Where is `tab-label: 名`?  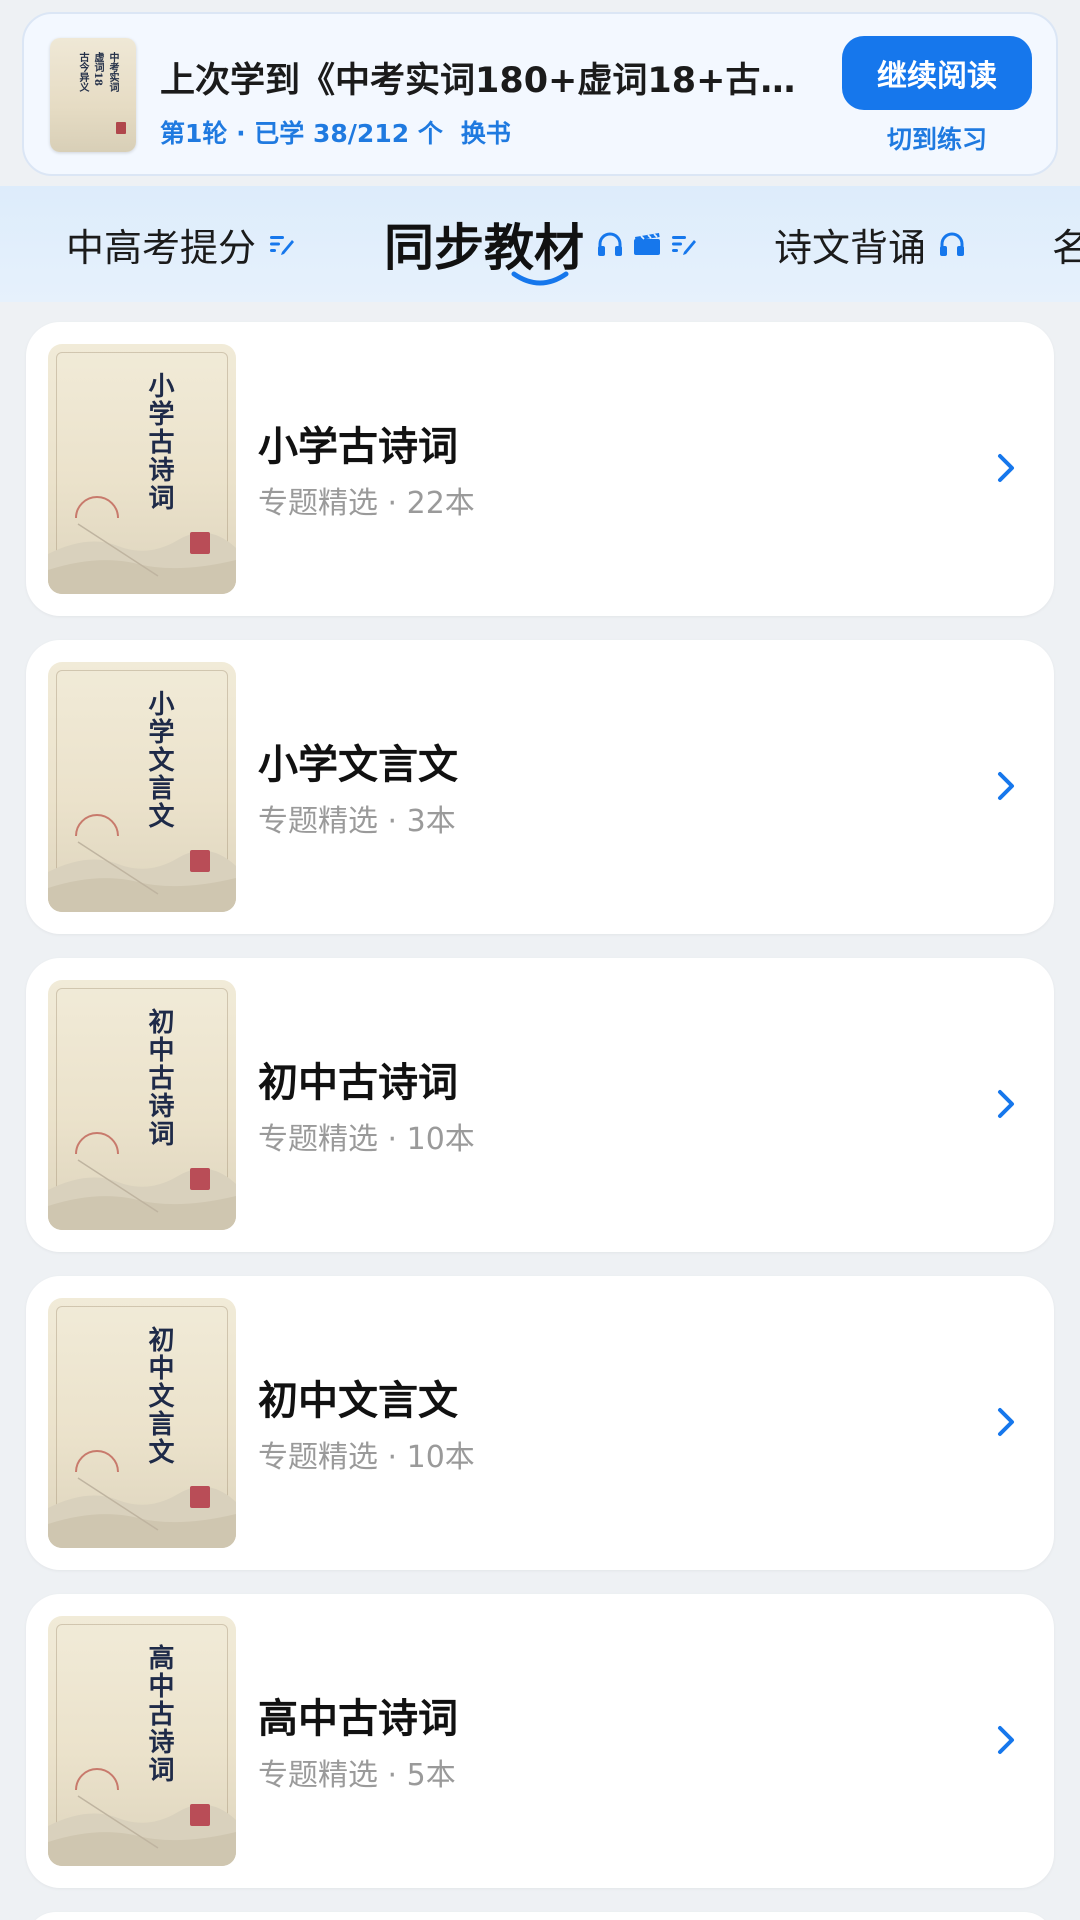
tab-label: 名 is located at coordinates (1066, 247).